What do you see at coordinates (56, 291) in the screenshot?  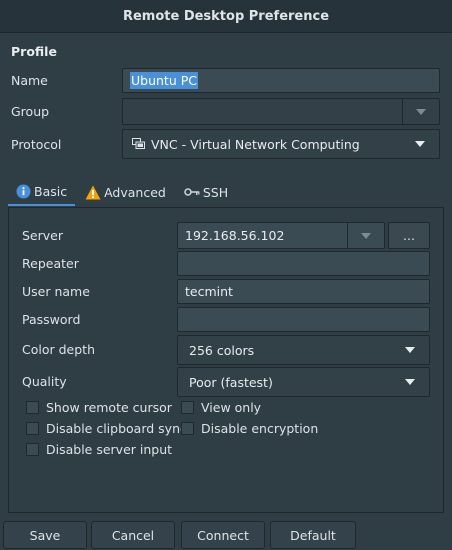 I see `username-label: User name` at bounding box center [56, 291].